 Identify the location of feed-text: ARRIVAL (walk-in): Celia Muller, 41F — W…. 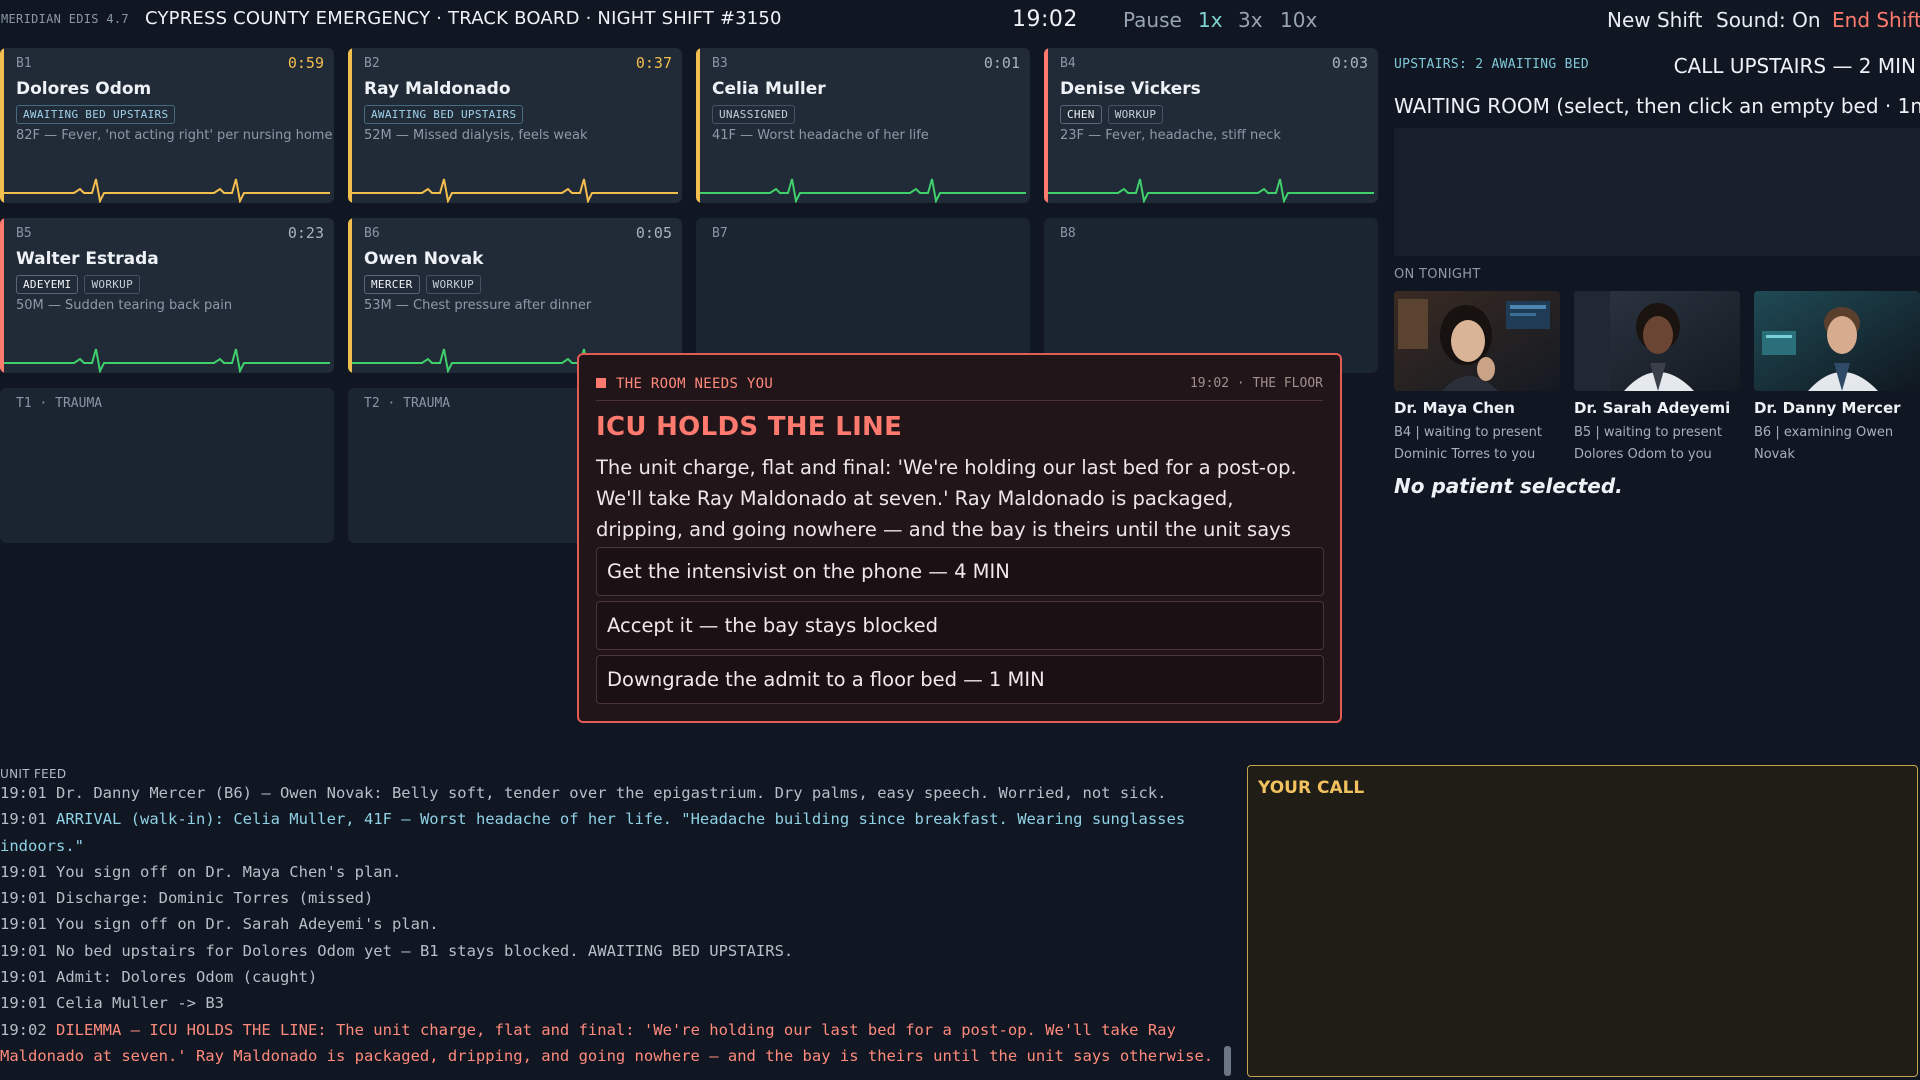
(593, 832).